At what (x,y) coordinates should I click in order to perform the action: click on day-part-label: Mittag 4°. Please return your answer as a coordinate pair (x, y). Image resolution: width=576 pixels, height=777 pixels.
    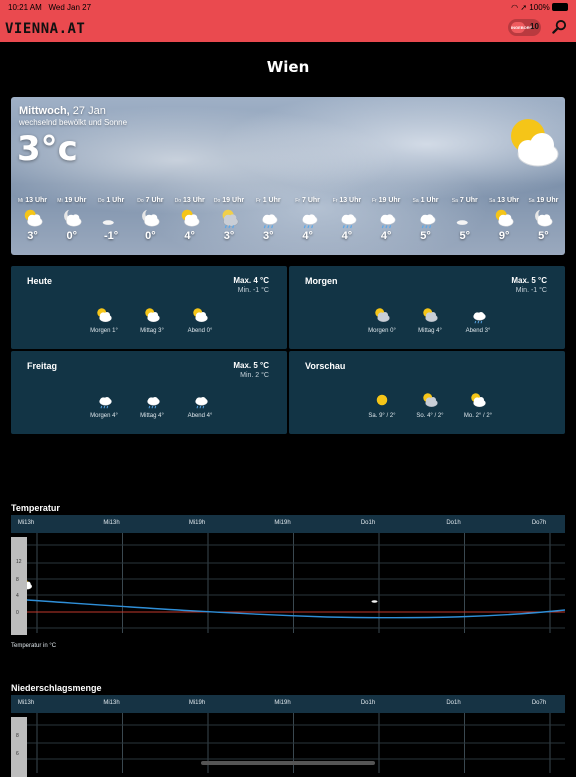
    Looking at the image, I should click on (430, 331).